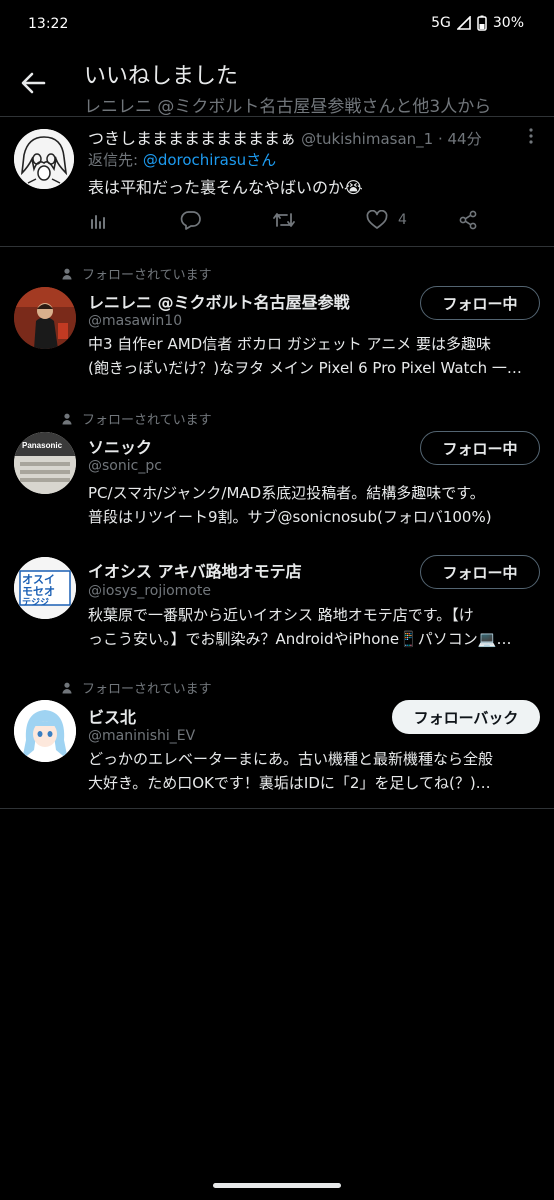 The width and height of the screenshot is (554, 1200). I want to click on tweet-text: 表は平和だった裏そんなやばいのか😭, so click(225, 187).